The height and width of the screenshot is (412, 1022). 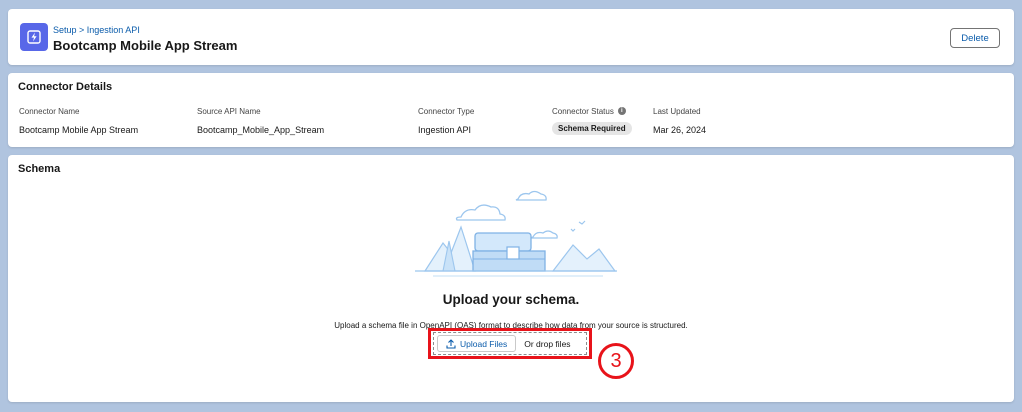 I want to click on last-updated-field: Last Updated Mar 26, 2024, so click(x=679, y=121).